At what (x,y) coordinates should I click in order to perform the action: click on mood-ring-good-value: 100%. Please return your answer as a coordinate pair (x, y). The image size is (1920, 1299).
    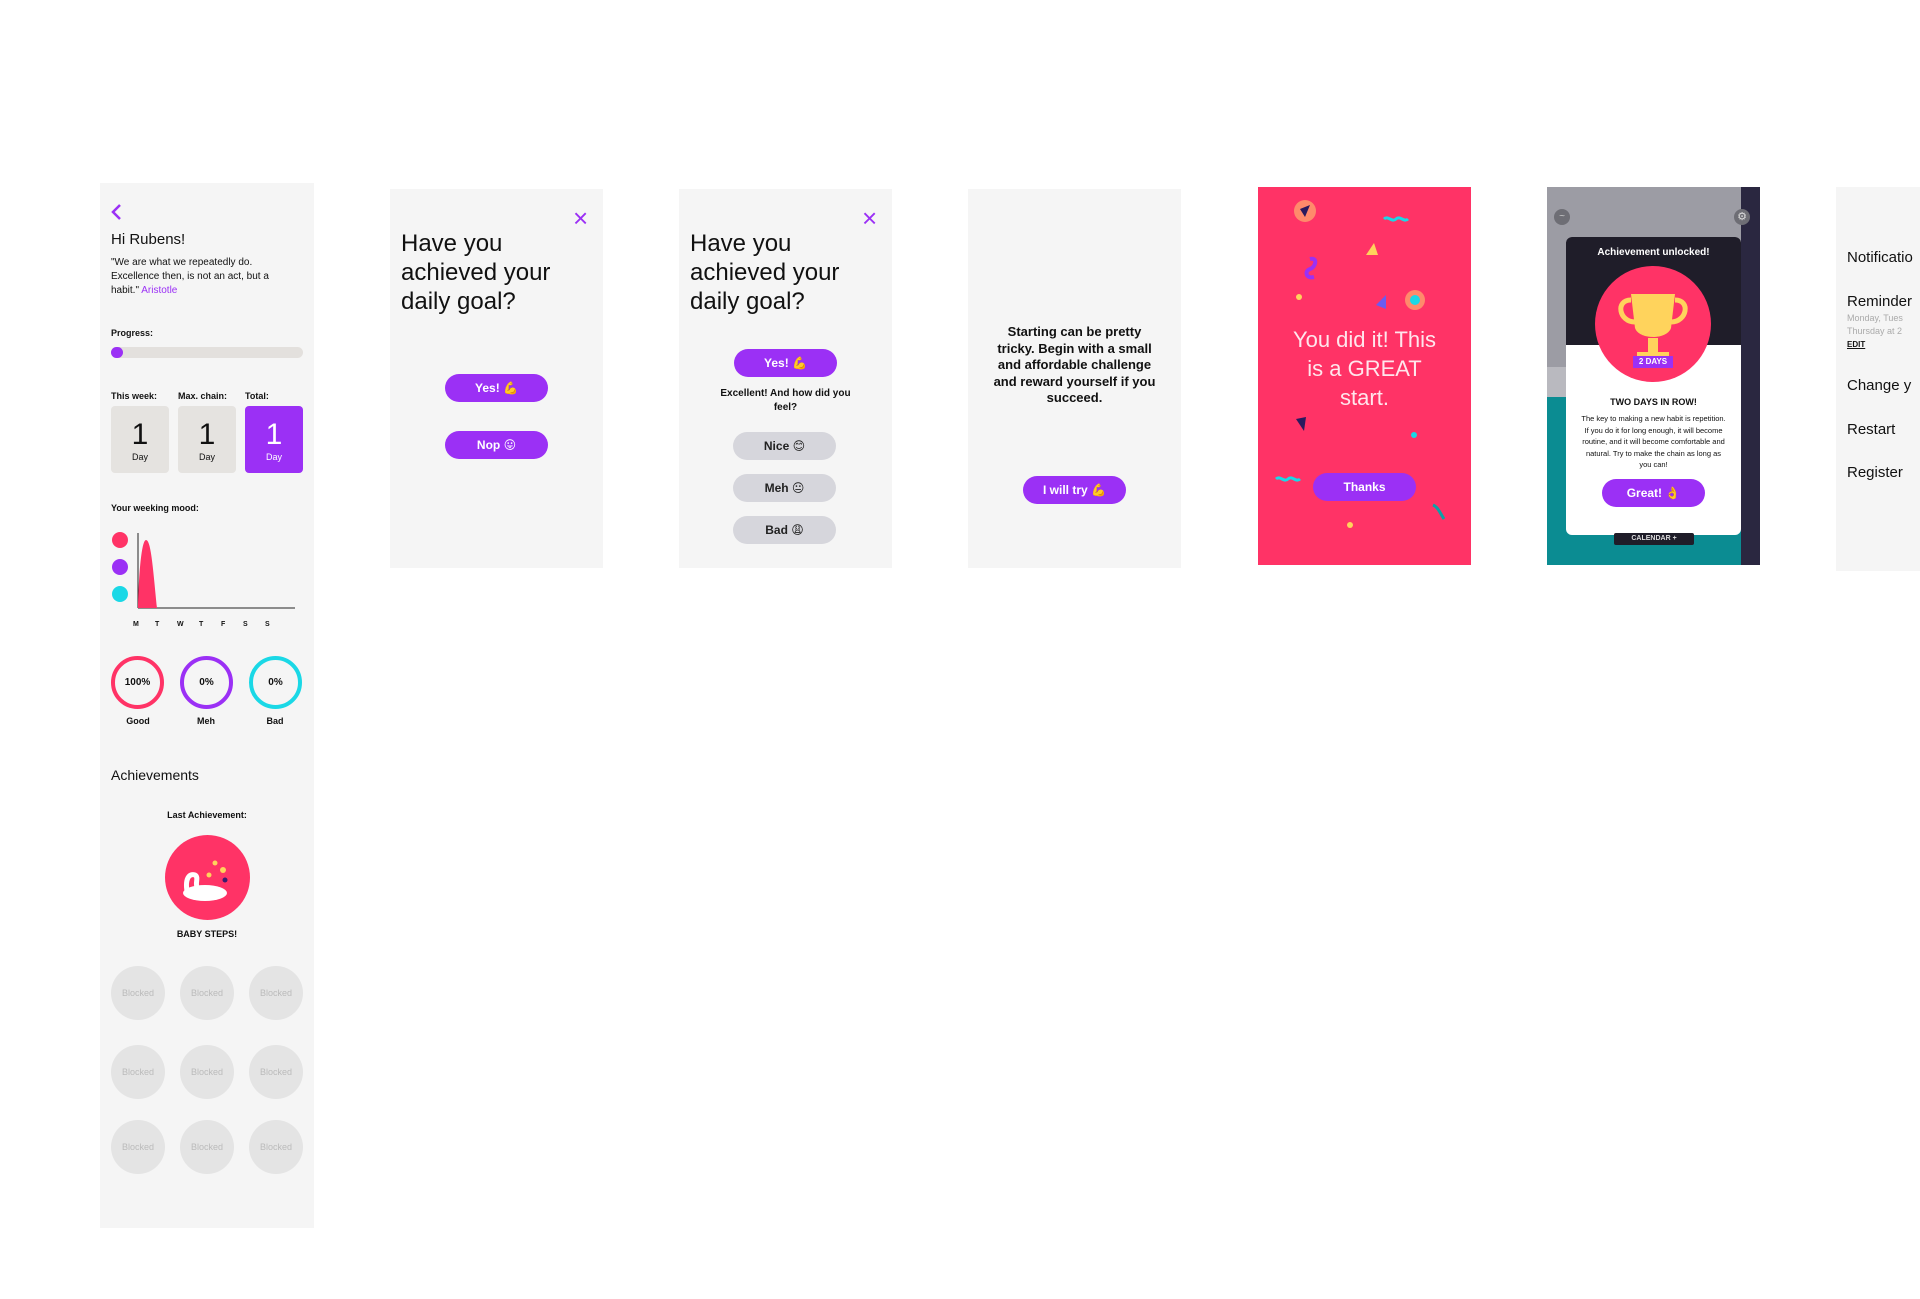
    Looking at the image, I should click on (137, 682).